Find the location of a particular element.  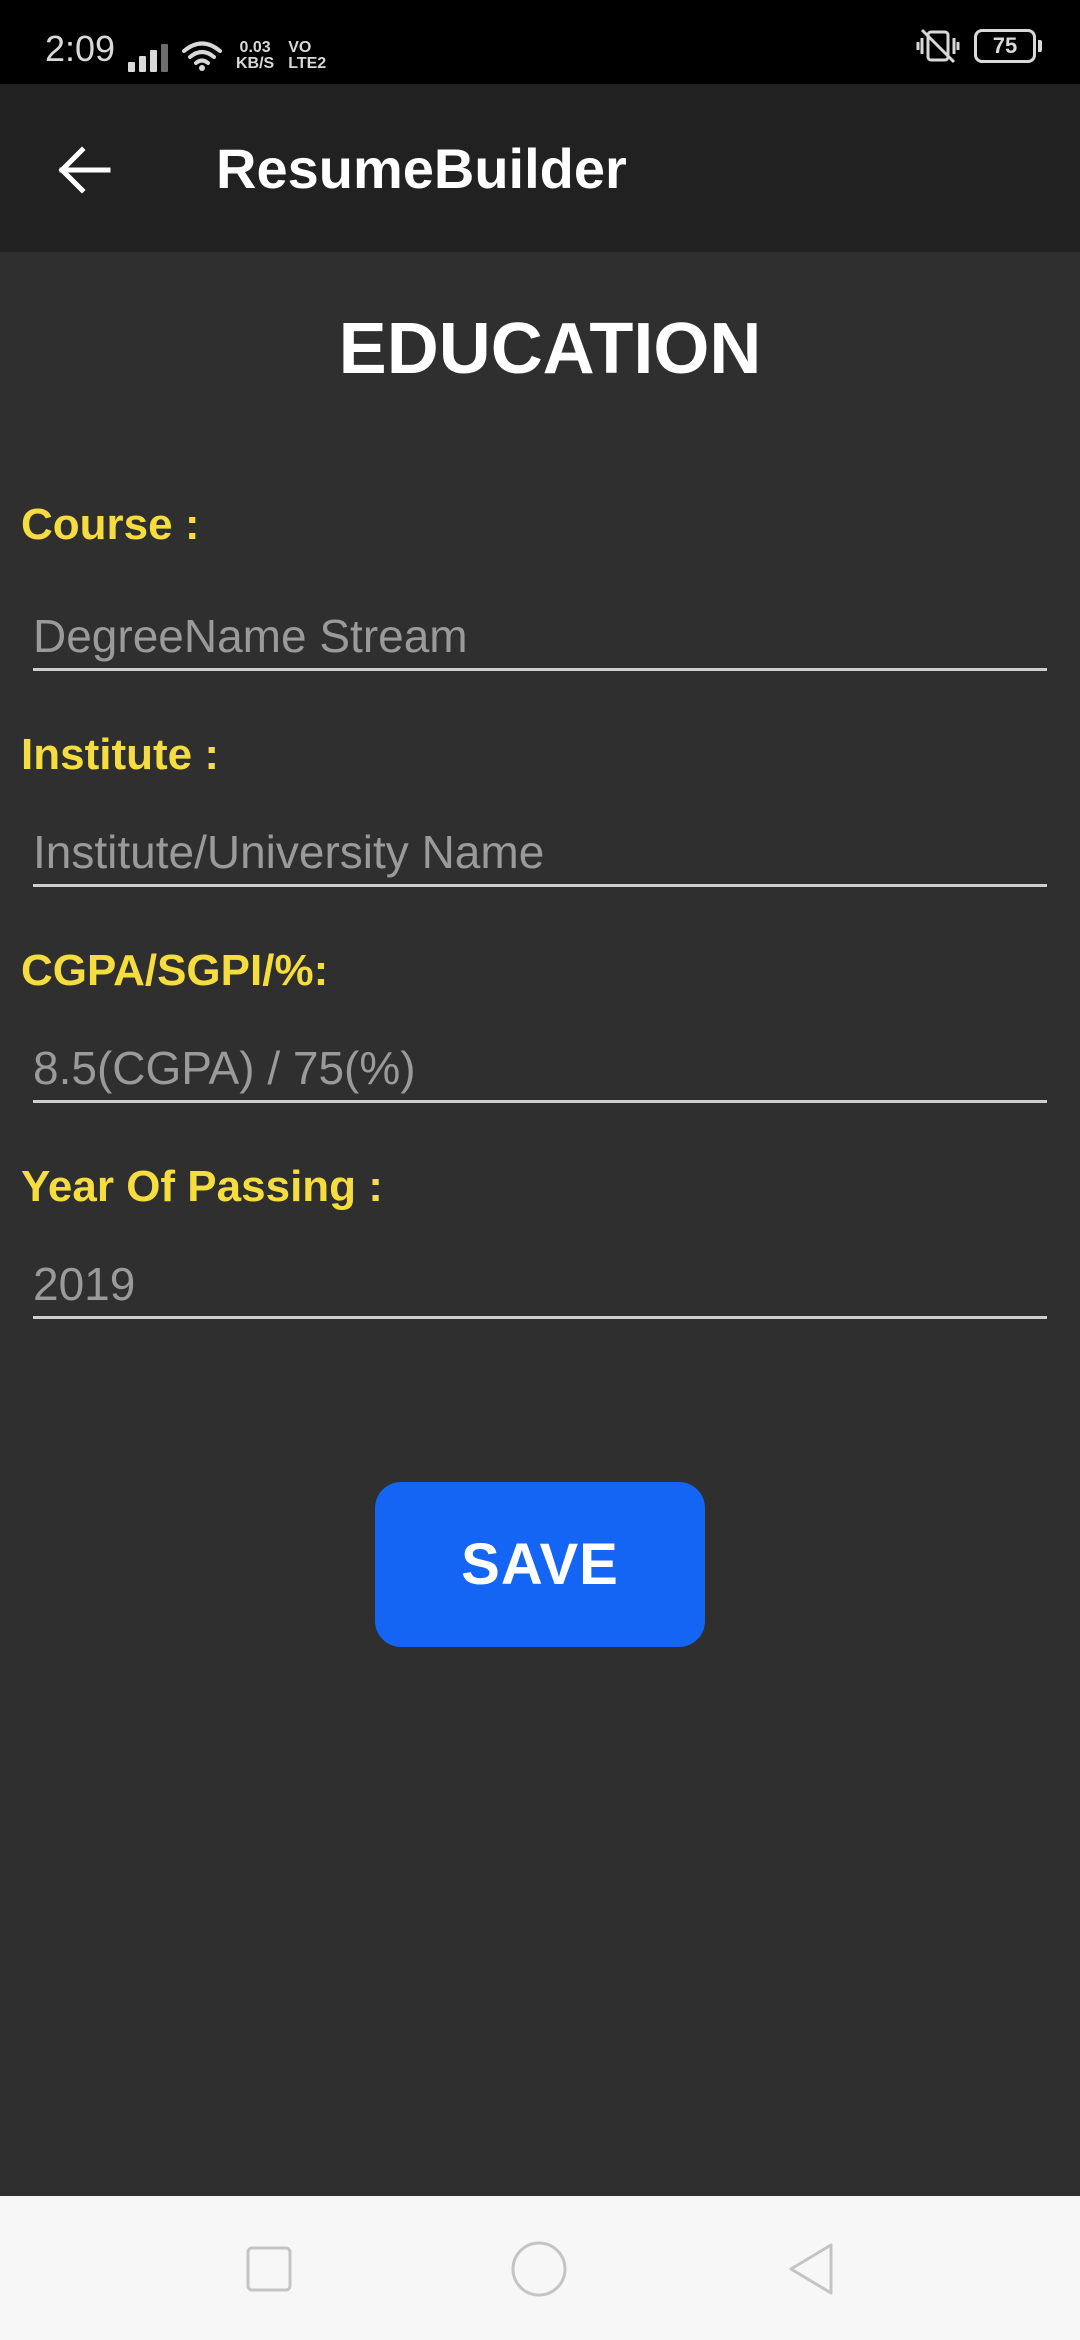

home-circle-icon is located at coordinates (539, 2269).